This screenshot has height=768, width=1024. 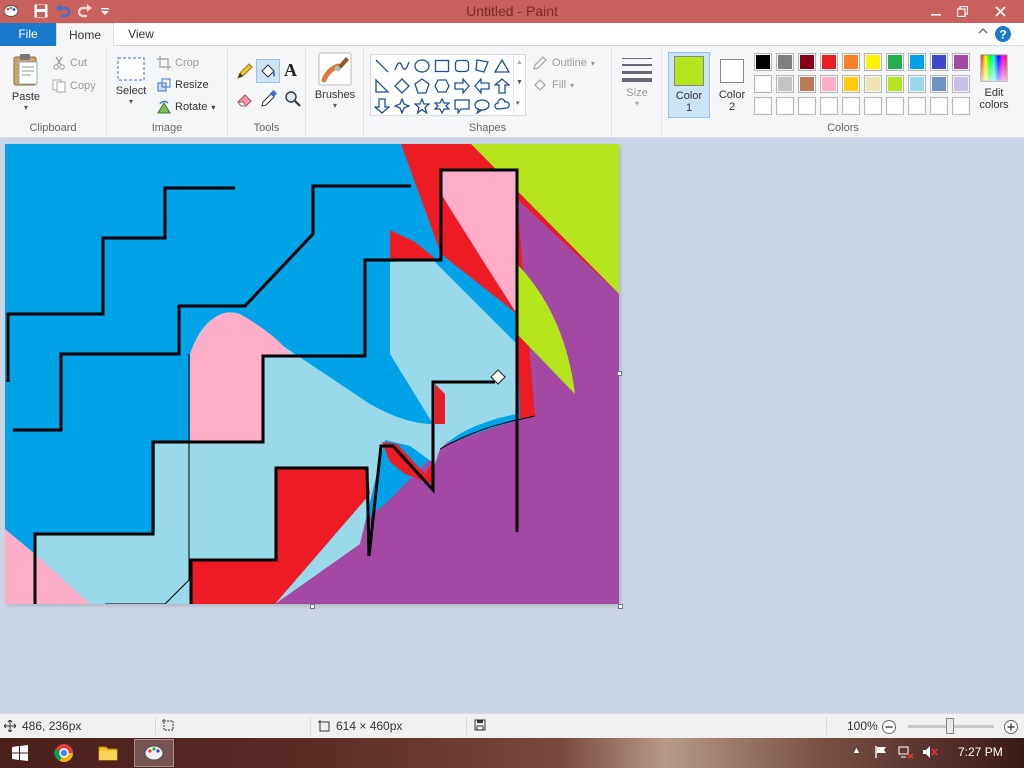 I want to click on outline-dropdown-icon: ▾, so click(x=593, y=63).